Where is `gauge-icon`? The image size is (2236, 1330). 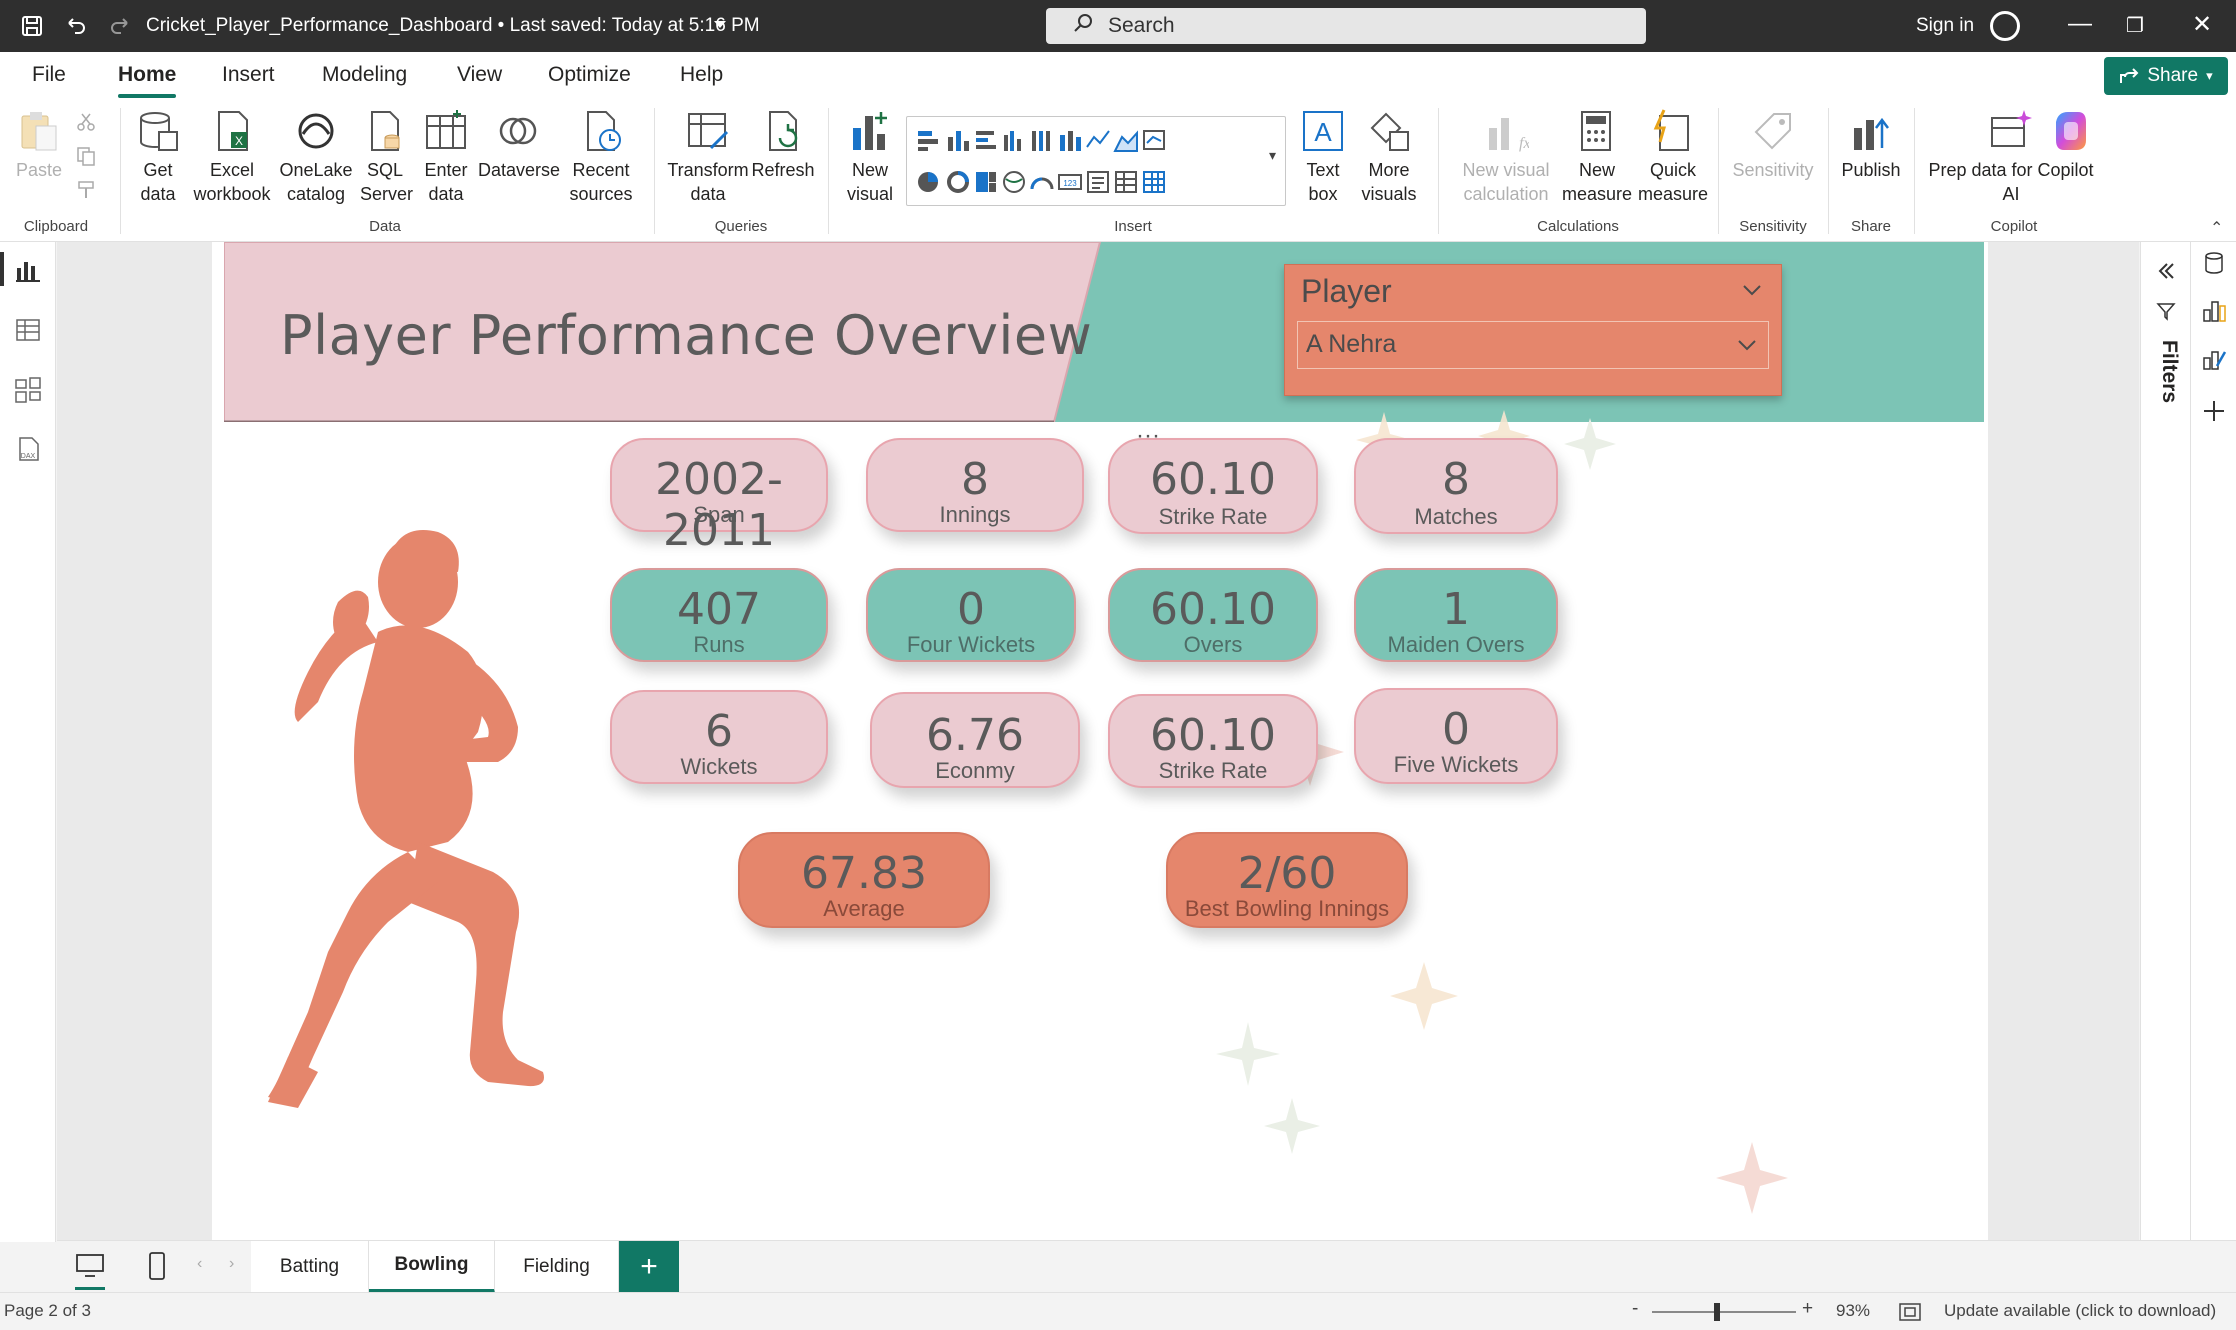
gauge-icon is located at coordinates (1042, 182).